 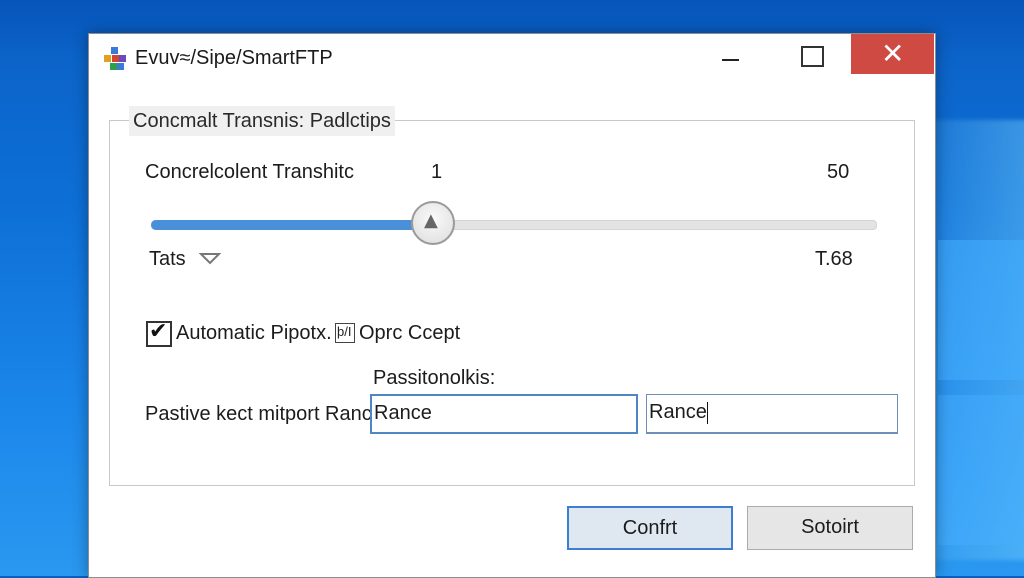 I want to click on smartftp-app-icon, so click(x=115, y=58).